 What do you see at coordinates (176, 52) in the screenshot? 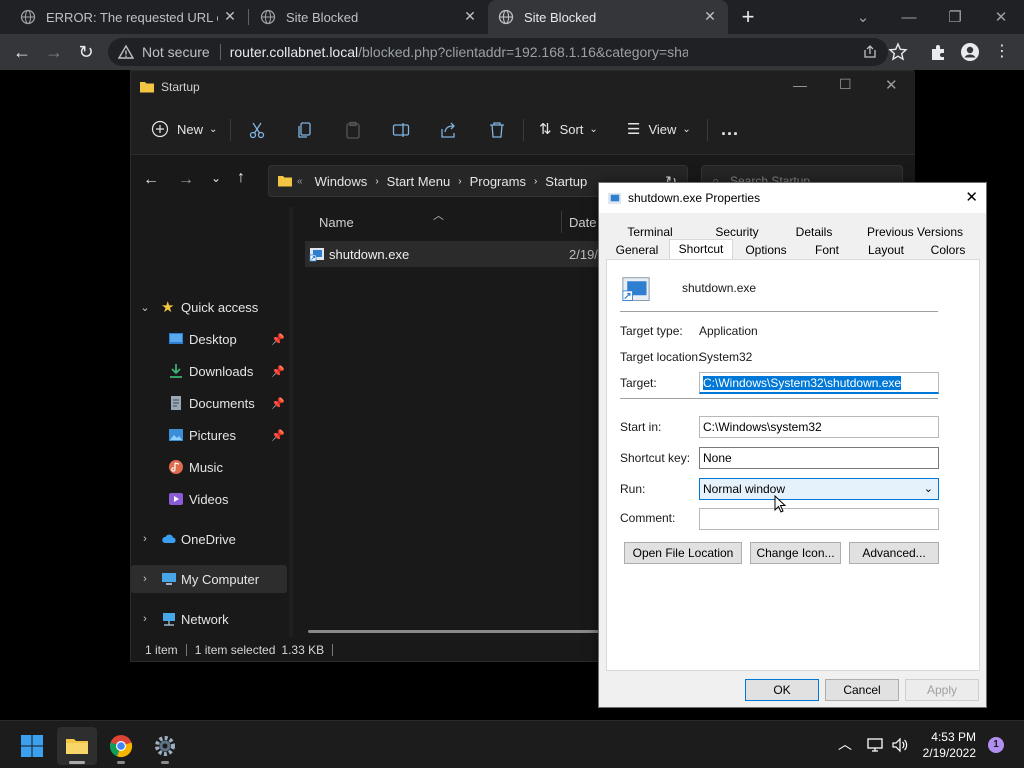
I see `not-secure-label: Not secure` at bounding box center [176, 52].